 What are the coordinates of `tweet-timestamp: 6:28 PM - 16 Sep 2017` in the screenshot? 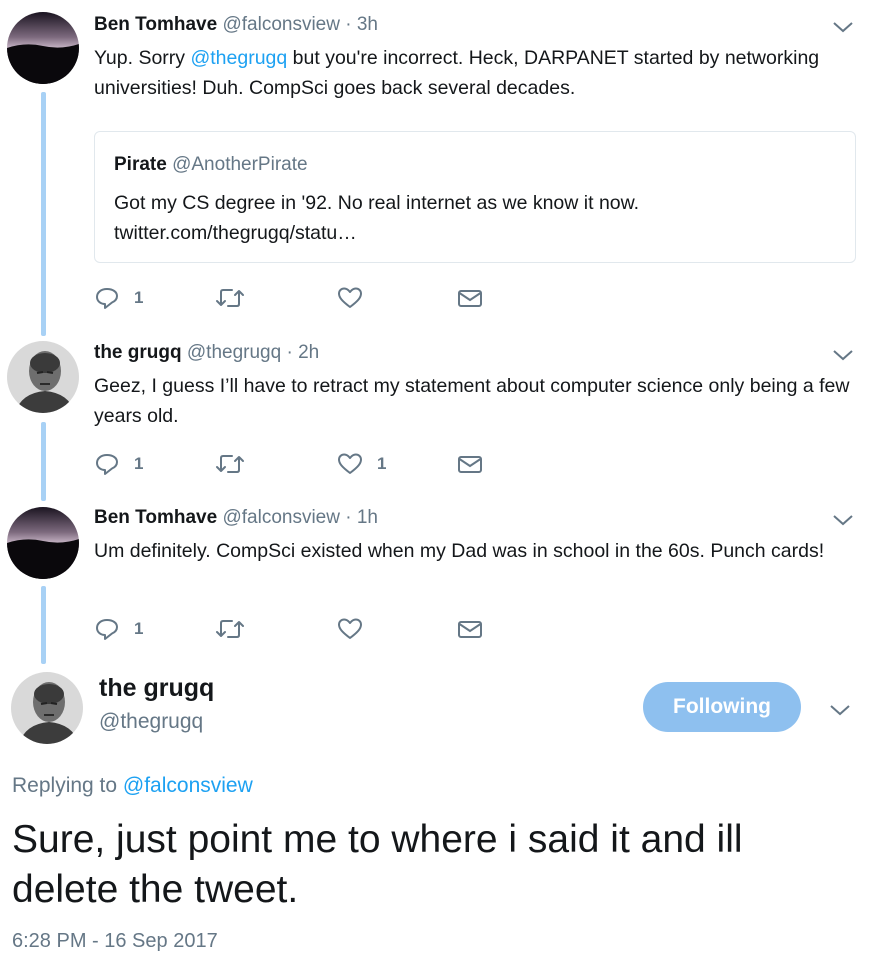 It's located at (115, 941).